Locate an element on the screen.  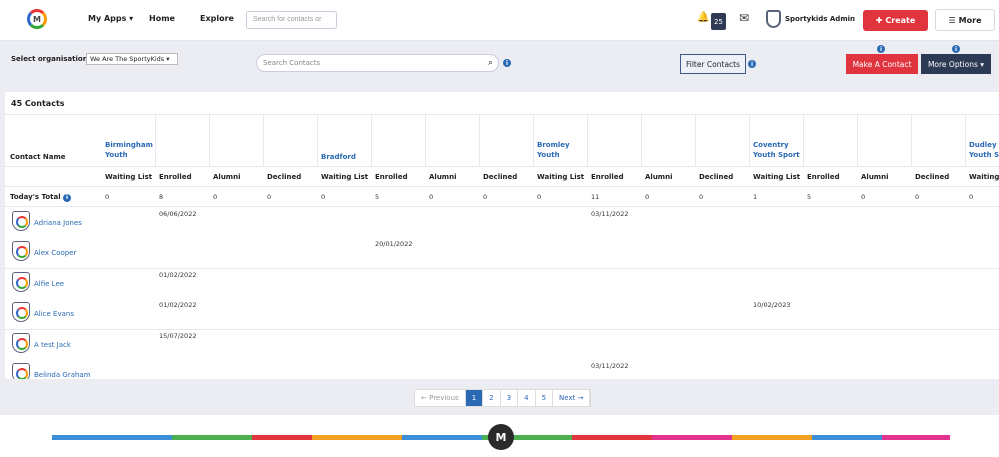
user-name: Sportykids Admin is located at coordinates (820, 19).